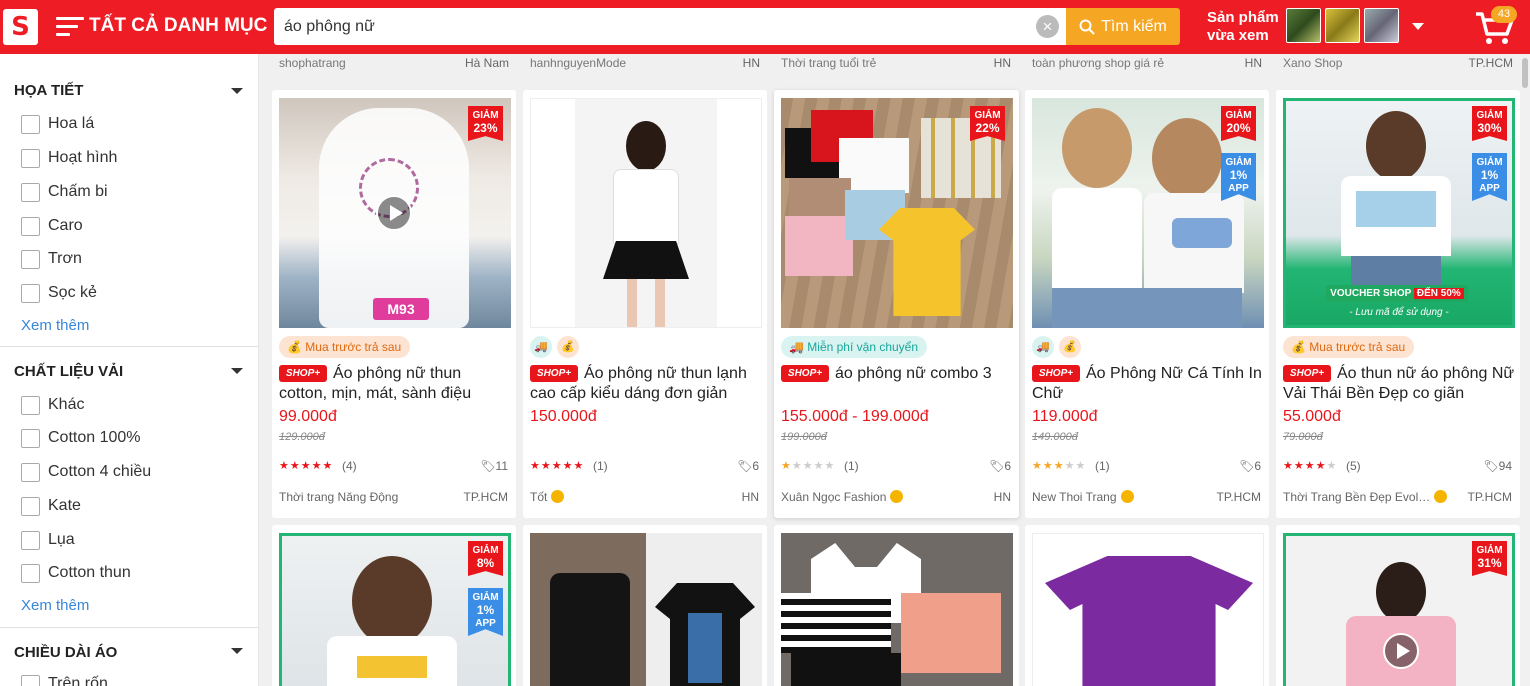 This screenshot has width=1530, height=686. What do you see at coordinates (94, 437) in the screenshot?
I see `option-label: Cotton 100%` at bounding box center [94, 437].